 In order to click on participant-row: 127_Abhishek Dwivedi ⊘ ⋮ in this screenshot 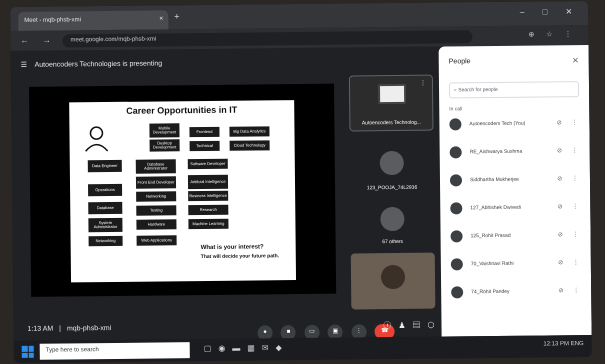, I will do `click(516, 208)`.